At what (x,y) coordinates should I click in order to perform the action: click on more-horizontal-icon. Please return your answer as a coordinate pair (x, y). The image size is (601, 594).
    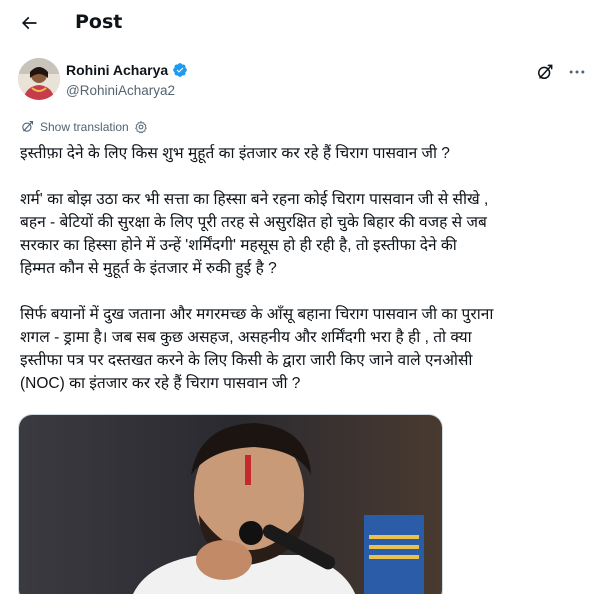
    Looking at the image, I should click on (577, 72).